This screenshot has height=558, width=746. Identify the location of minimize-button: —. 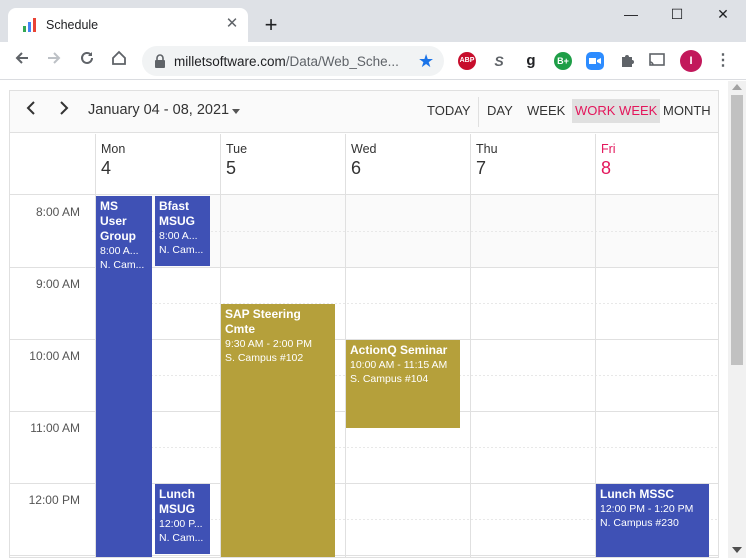
(631, 16).